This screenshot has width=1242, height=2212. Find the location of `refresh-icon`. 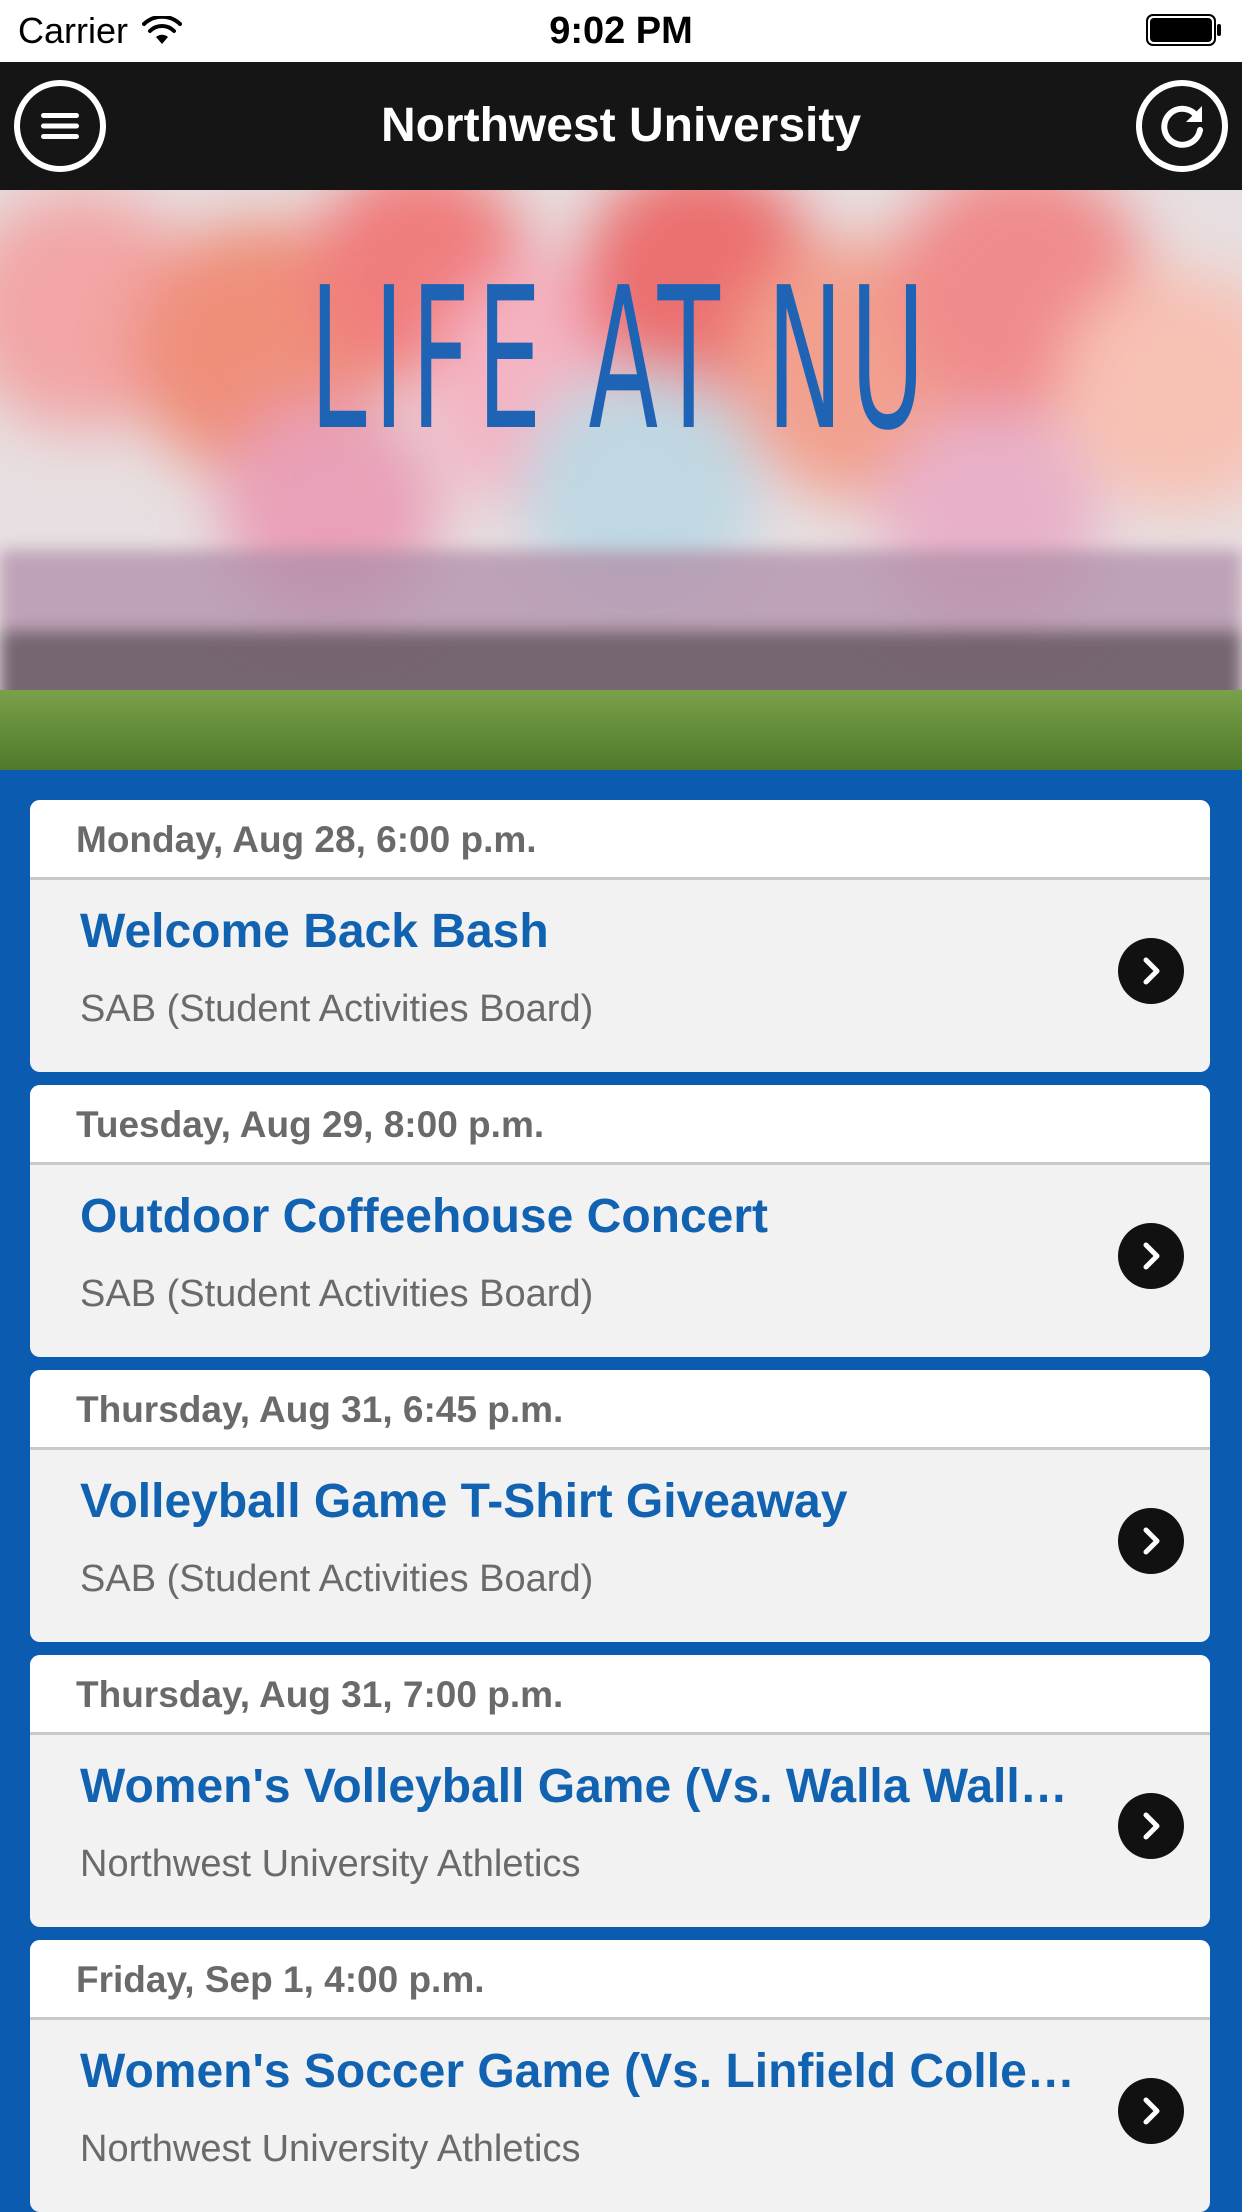

refresh-icon is located at coordinates (1182, 126).